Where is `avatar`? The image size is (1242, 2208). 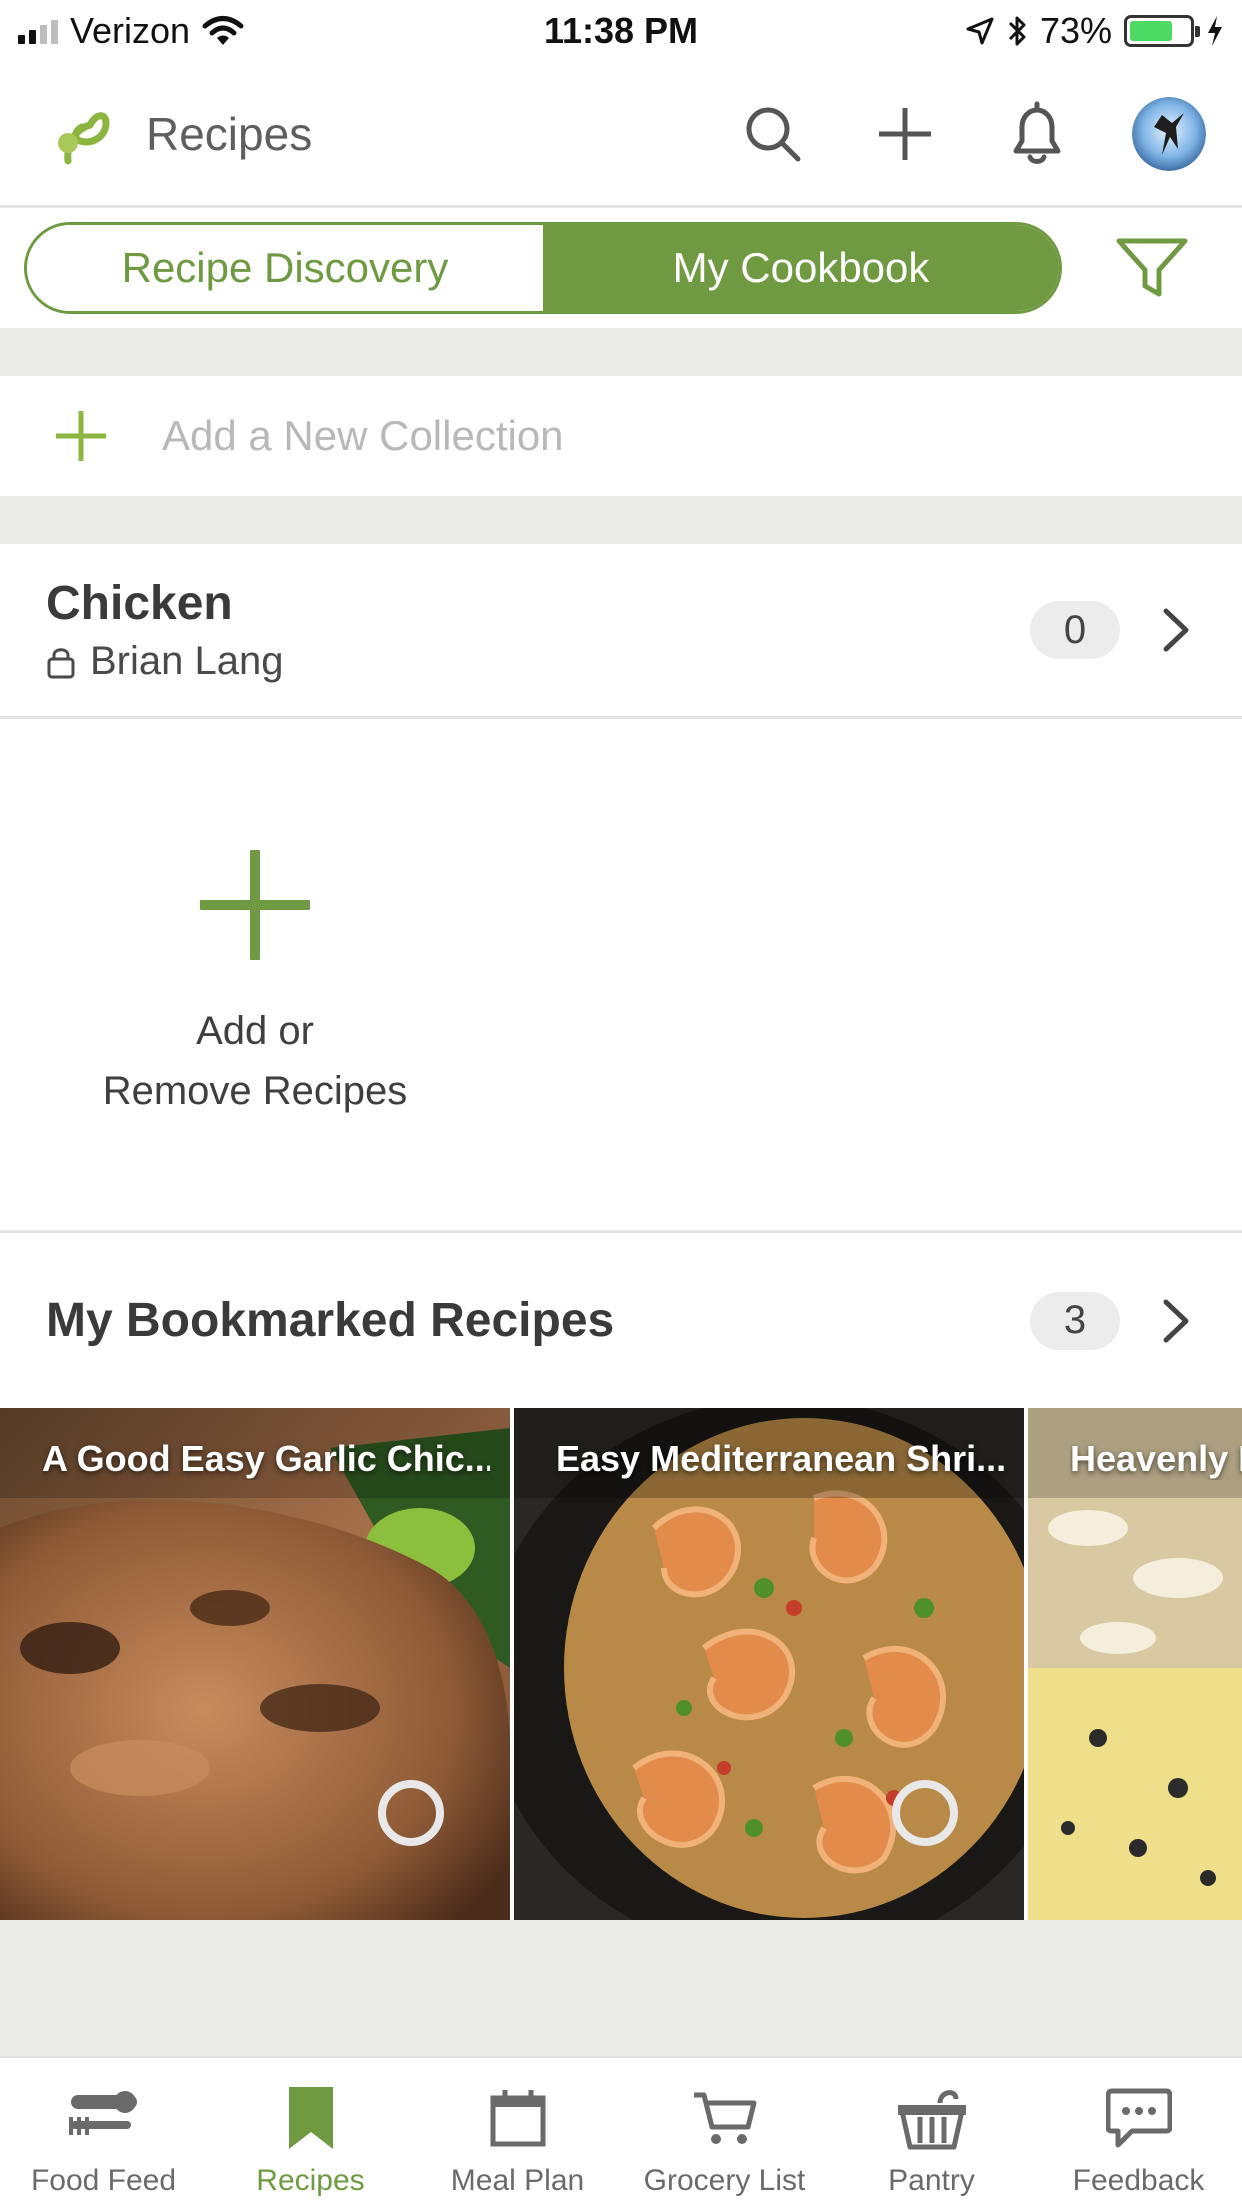 avatar is located at coordinates (1169, 133).